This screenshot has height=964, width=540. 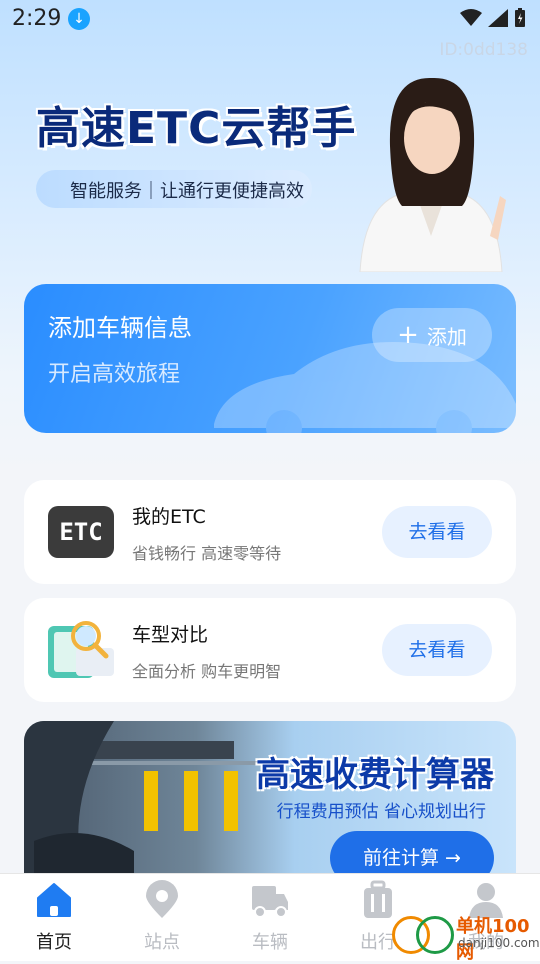 What do you see at coordinates (37, 18) in the screenshot?
I see `status-time: 2:29` at bounding box center [37, 18].